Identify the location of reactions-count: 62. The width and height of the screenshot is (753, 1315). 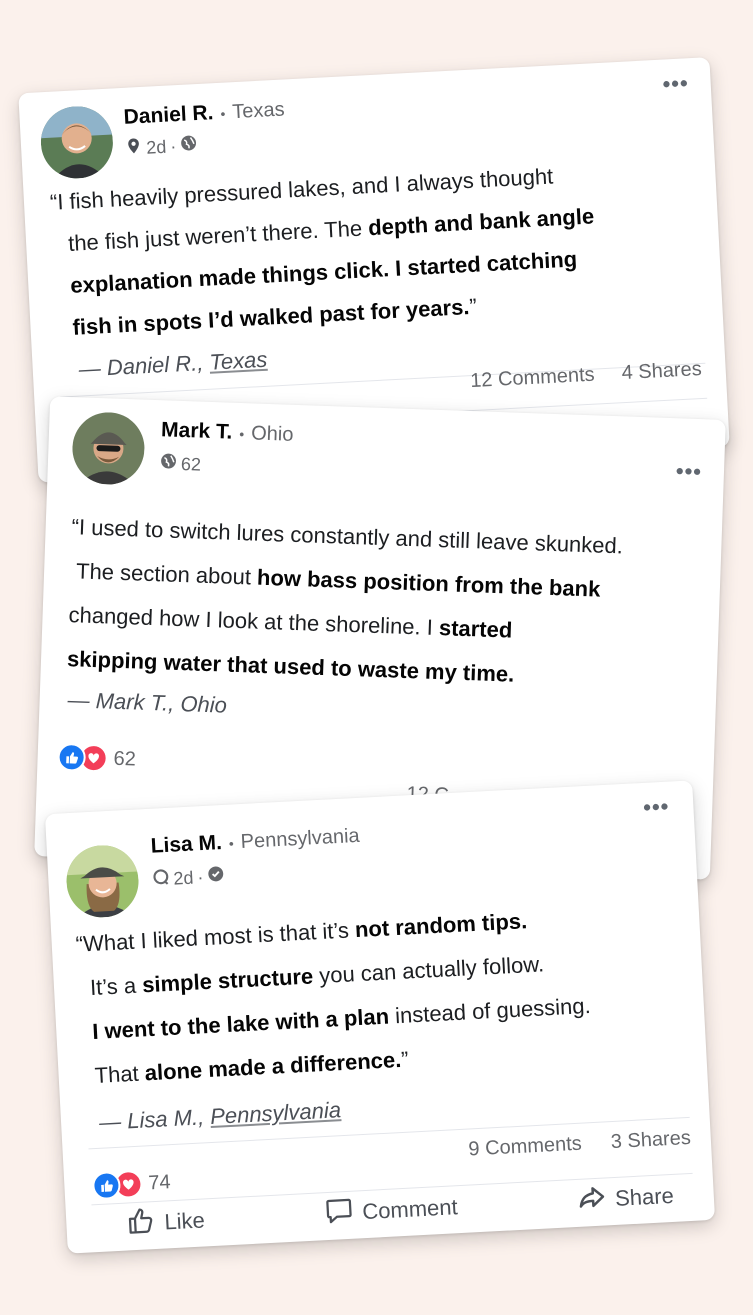
(125, 759).